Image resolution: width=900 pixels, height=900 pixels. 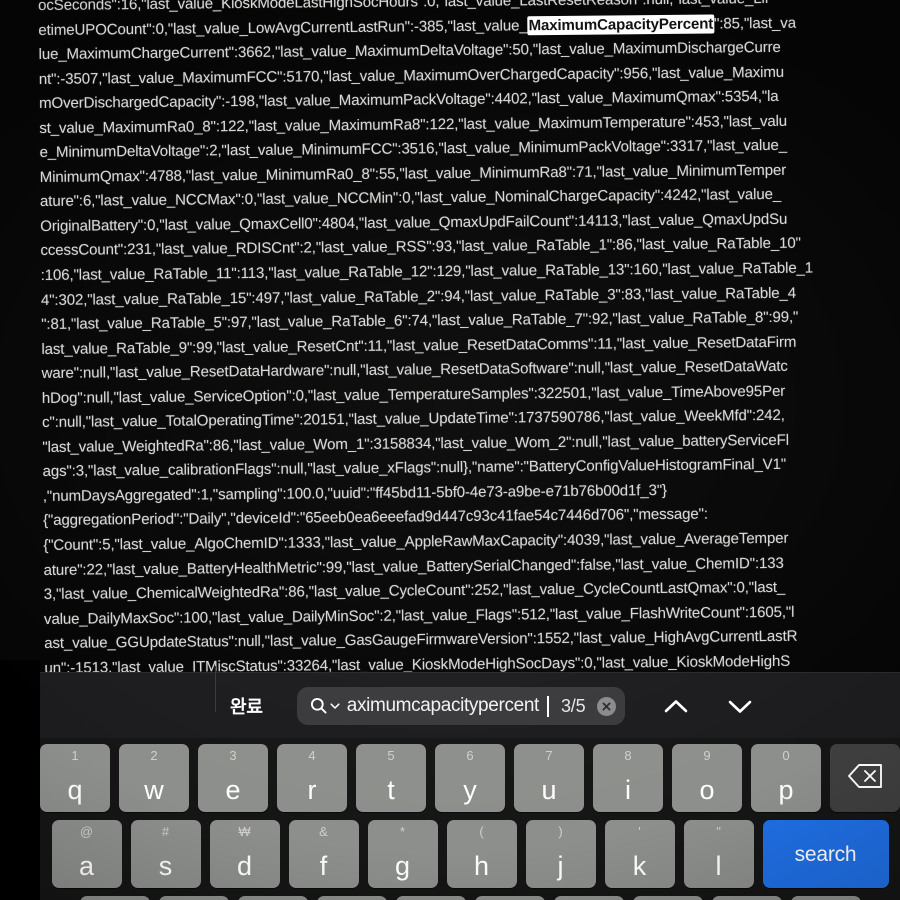 What do you see at coordinates (86, 866) in the screenshot?
I see `key-label: a` at bounding box center [86, 866].